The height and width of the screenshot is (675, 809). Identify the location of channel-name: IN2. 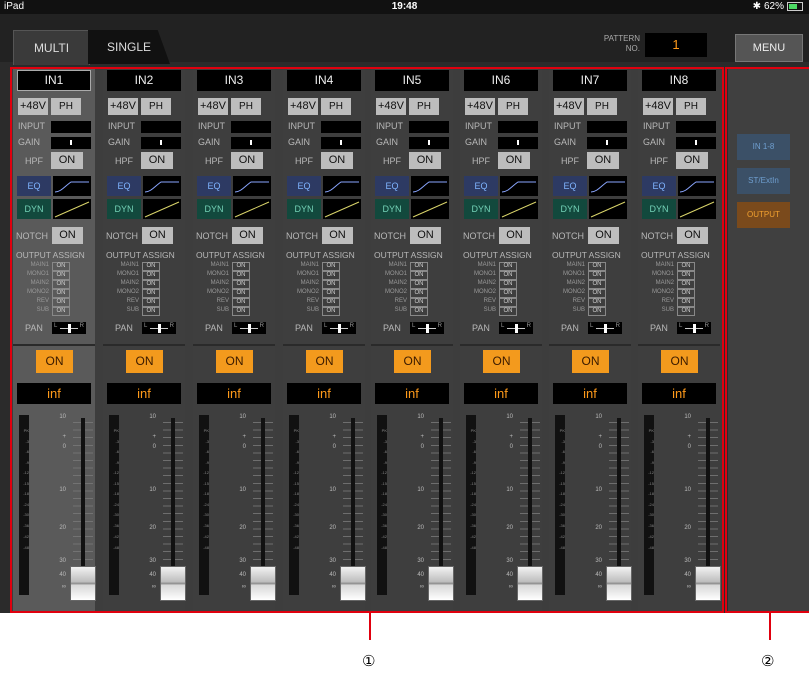
(144, 80).